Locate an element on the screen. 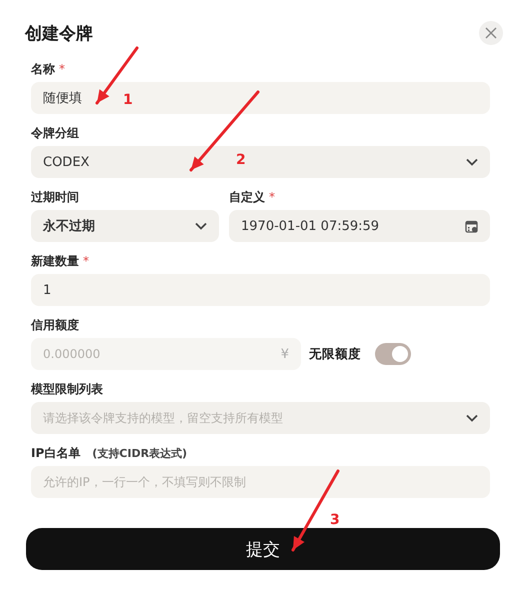 The height and width of the screenshot is (606, 532). field-label: 信用额度 is located at coordinates (55, 325).